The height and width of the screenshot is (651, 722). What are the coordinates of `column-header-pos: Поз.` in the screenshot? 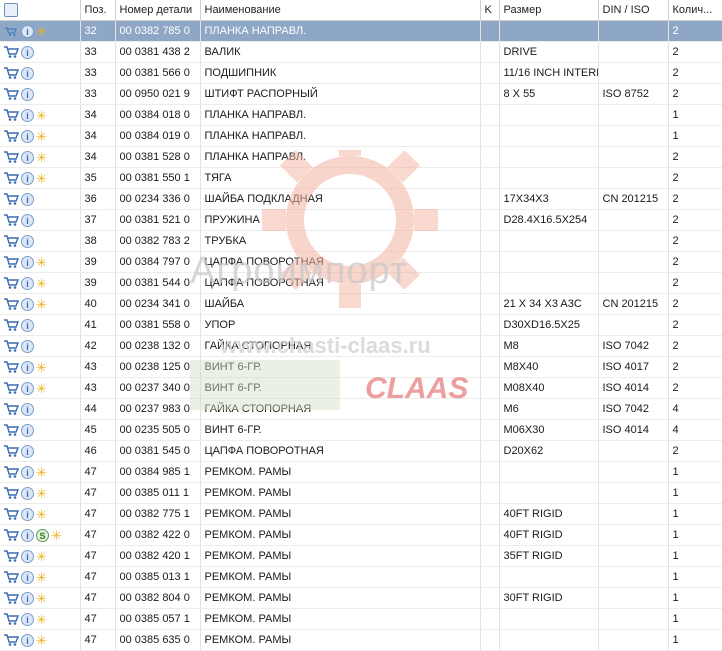 It's located at (98, 10).